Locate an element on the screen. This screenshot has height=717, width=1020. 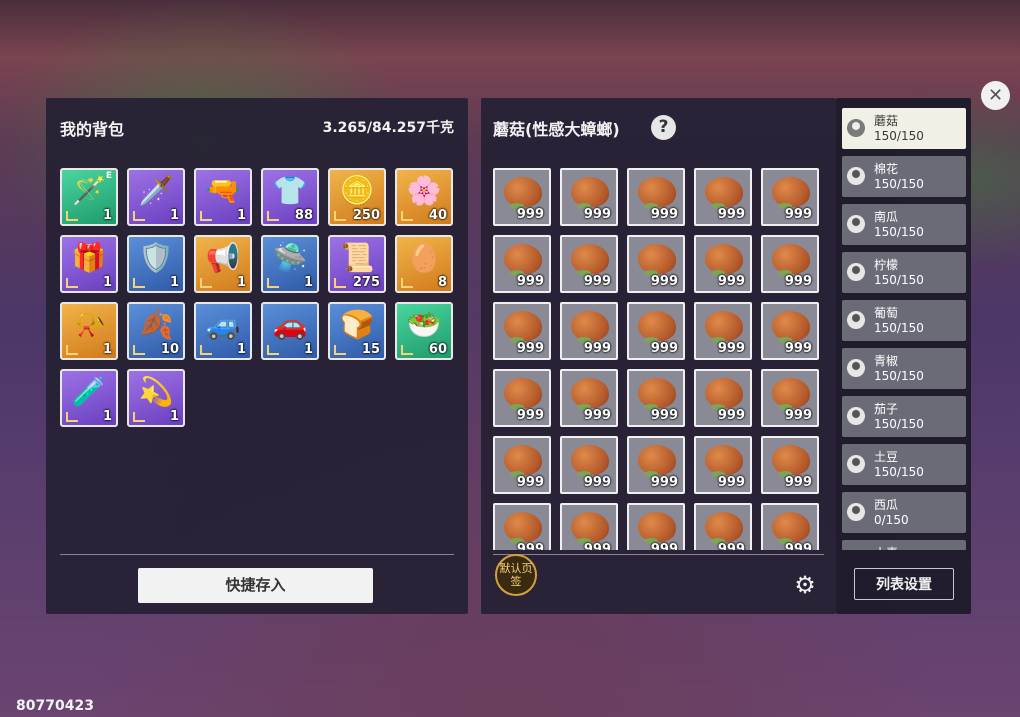
backpack-item-slot: 🥗 60 is located at coordinates (424, 331).